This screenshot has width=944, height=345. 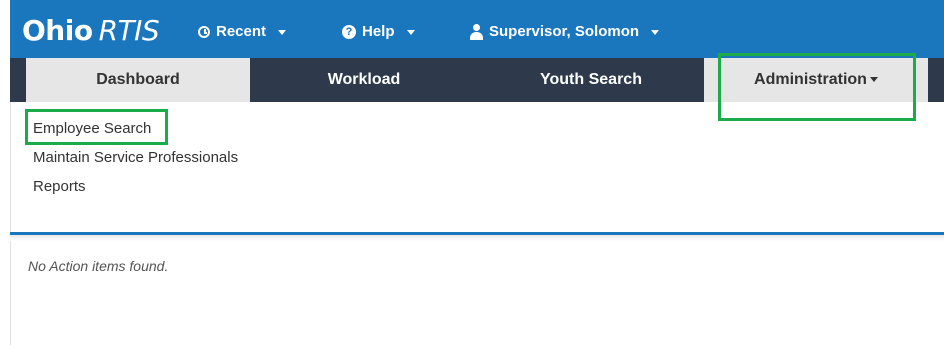 I want to click on empty-action-items-message: No Action items found., so click(x=98, y=266).